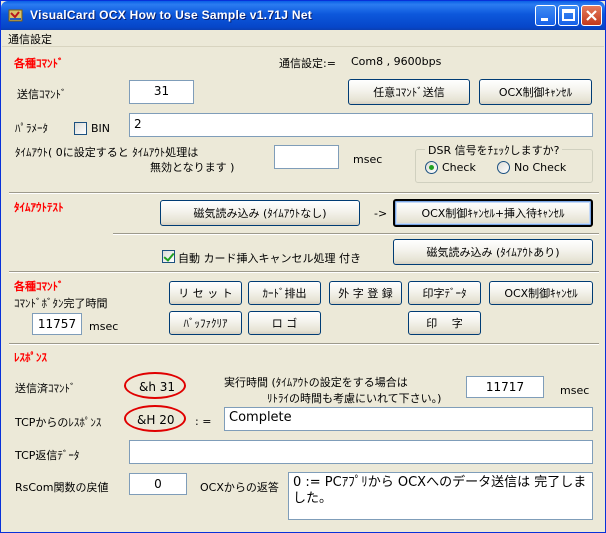 The width and height of the screenshot is (606, 533). I want to click on sent-command-label: 送信済ｺﾏﾝﾄﾞ, so click(45, 388).